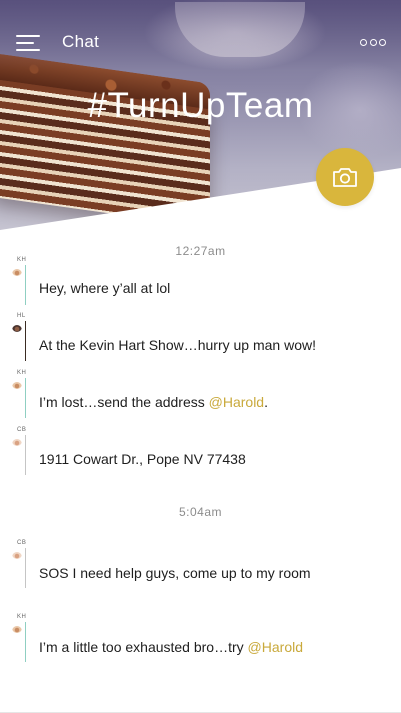 This screenshot has width=401, height=713. What do you see at coordinates (200, 43) in the screenshot?
I see `top-bar: Chat` at bounding box center [200, 43].